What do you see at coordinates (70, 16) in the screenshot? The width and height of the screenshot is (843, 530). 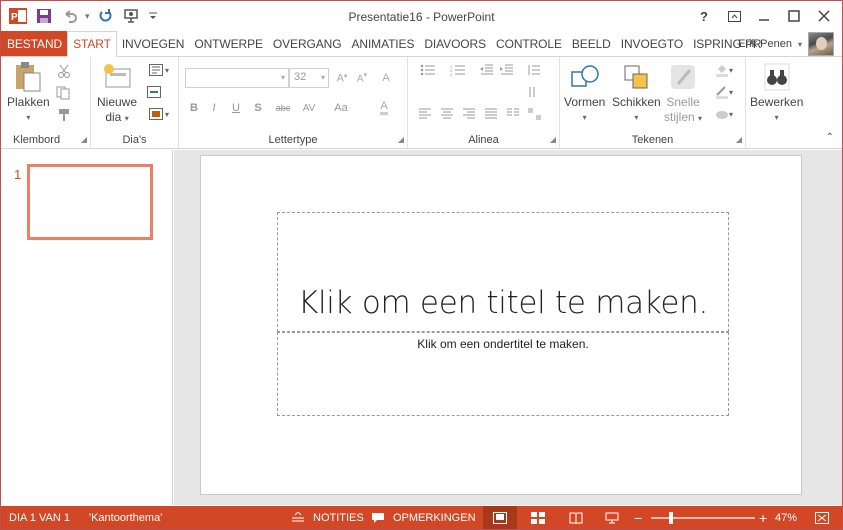 I see `undo-icon` at bounding box center [70, 16].